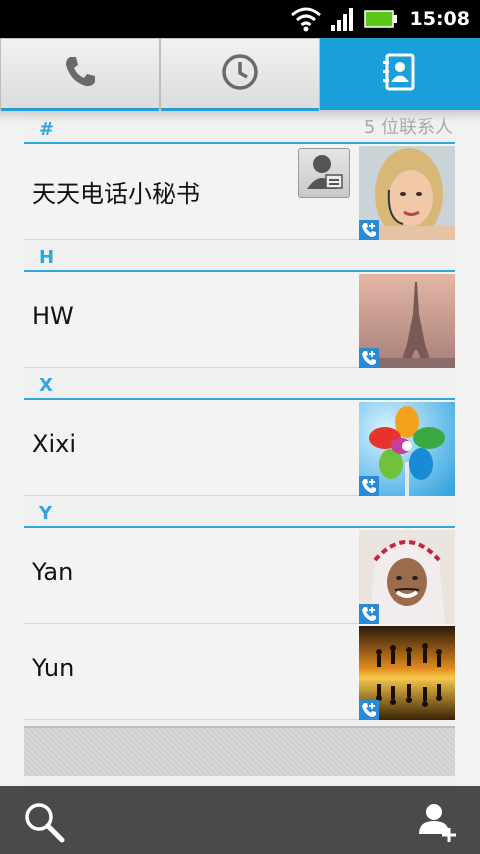  Describe the element at coordinates (407, 449) in the screenshot. I see `pinwheel-photo` at that location.